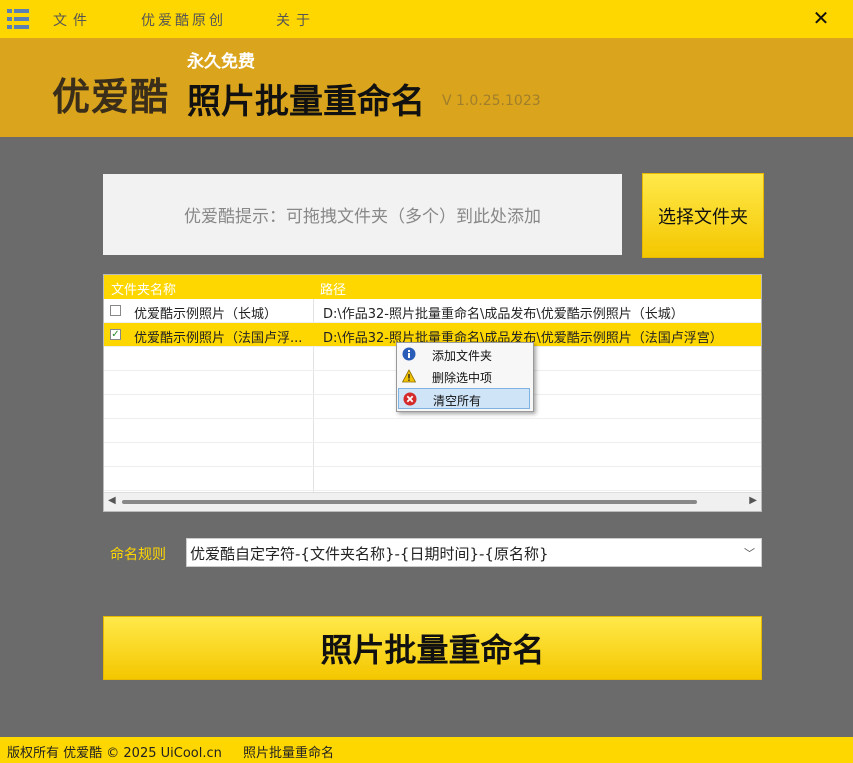  Describe the element at coordinates (206, 314) in the screenshot. I see `cell-folder-name: 优爱酷示例照片（长城）` at that location.